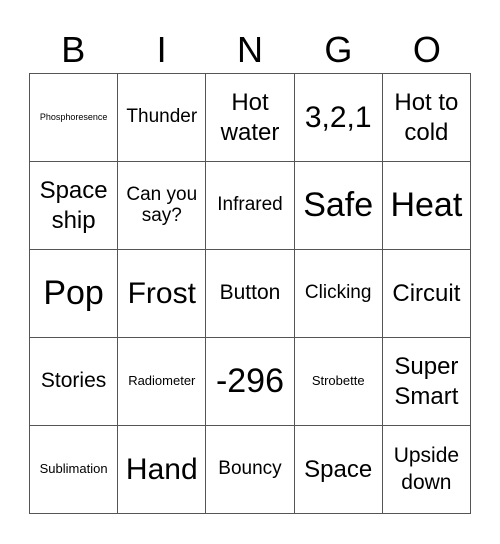  Describe the element at coordinates (250, 118) in the screenshot. I see `bingo-cell: Hot water` at that location.